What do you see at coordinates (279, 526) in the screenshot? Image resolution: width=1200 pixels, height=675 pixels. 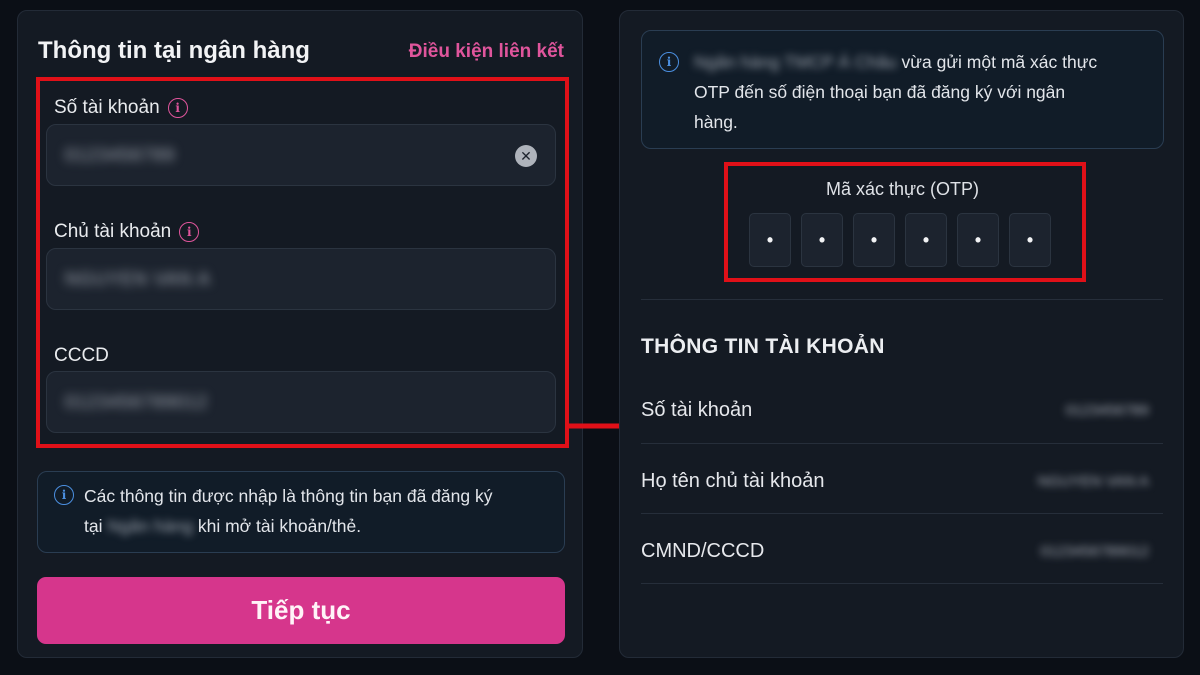 I see `info-note-suffix: khi mở tài khoản/thẻ.` at bounding box center [279, 526].